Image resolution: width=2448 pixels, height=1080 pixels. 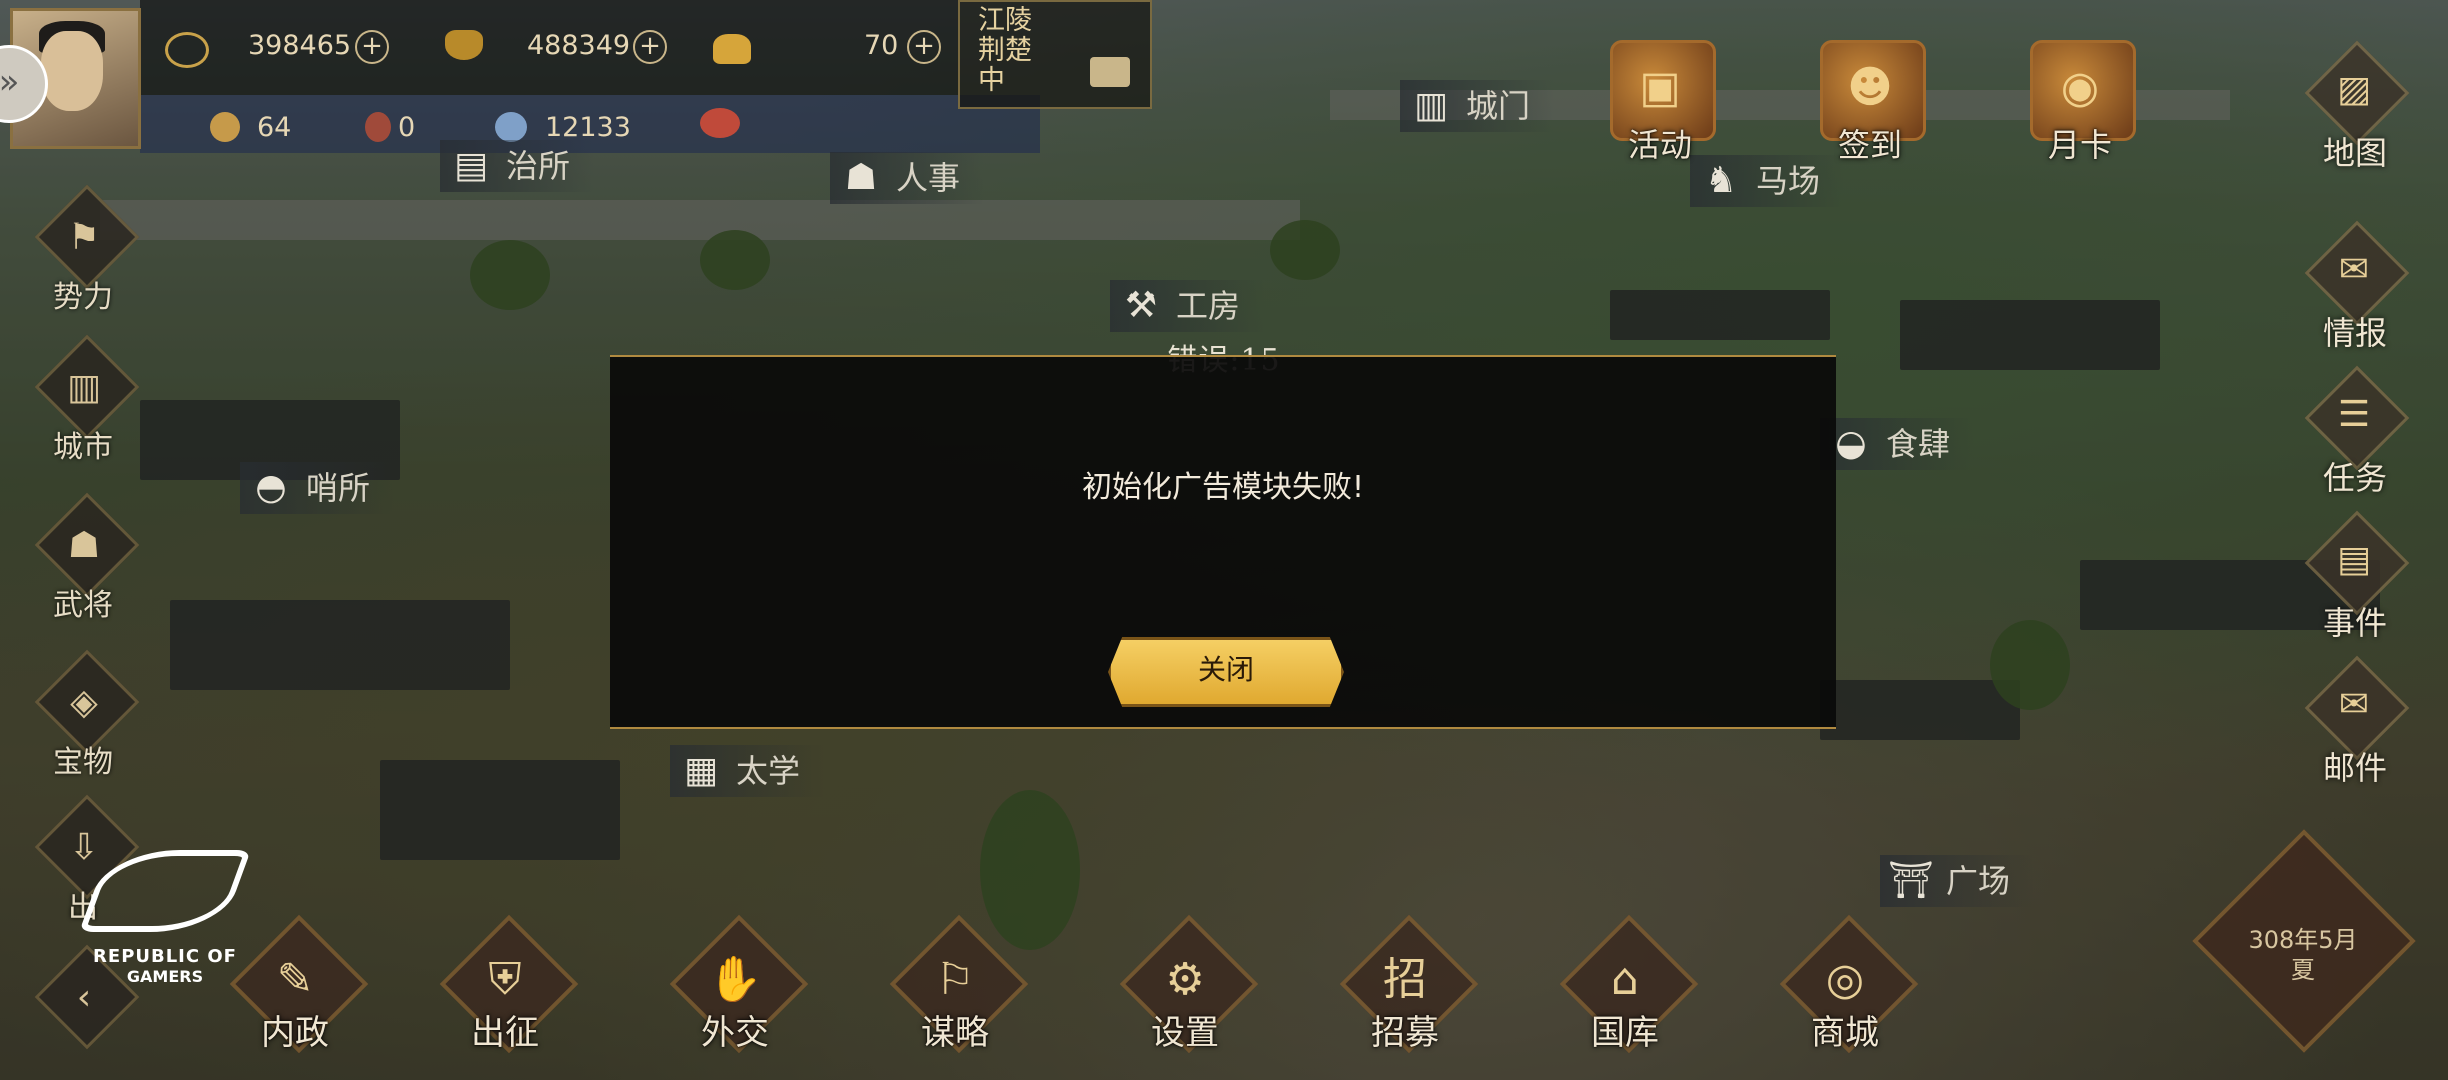 I want to click on feature-yueka: ◉ 月卡, so click(x=2080, y=100).